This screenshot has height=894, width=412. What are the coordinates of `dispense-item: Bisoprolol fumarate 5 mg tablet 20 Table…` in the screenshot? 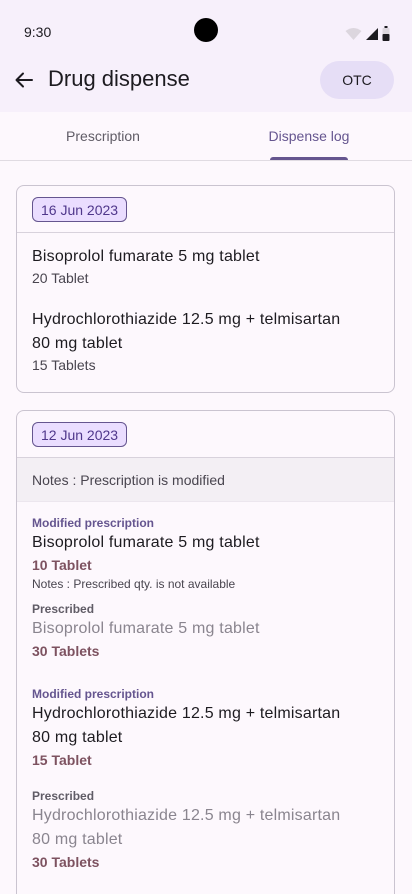 It's located at (205, 260).